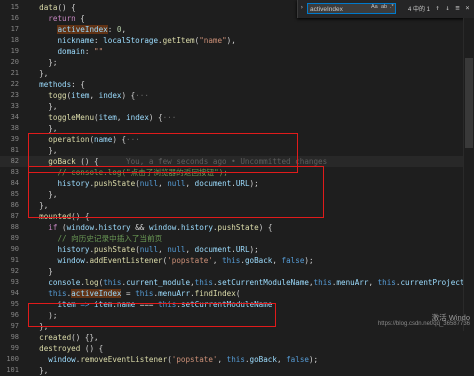 Image resolution: width=474 pixels, height=376 pixels. I want to click on line-code: };, so click(43, 62).